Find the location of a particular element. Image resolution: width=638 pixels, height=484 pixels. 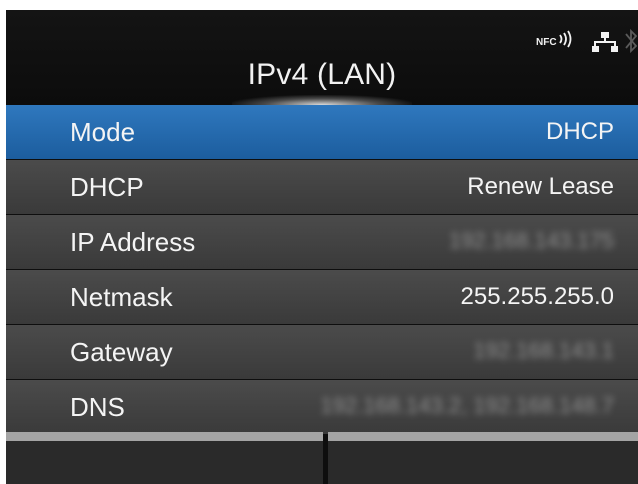

nfc-icon-label: NFC is located at coordinates (546, 42).